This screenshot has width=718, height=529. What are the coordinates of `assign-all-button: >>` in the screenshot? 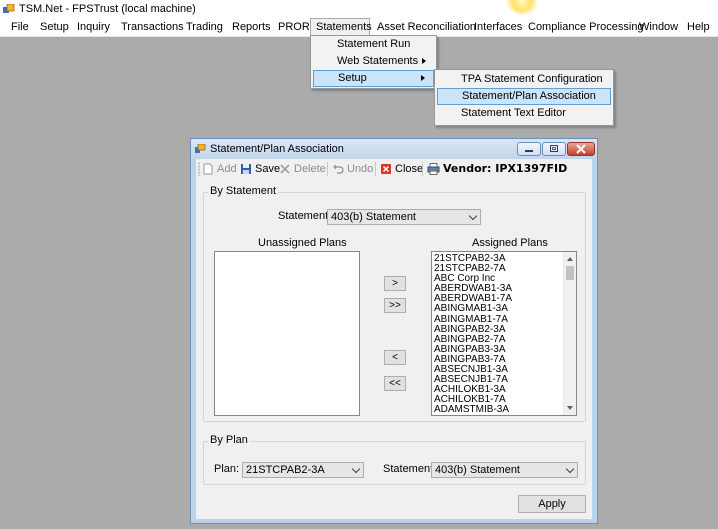 It's located at (395, 305).